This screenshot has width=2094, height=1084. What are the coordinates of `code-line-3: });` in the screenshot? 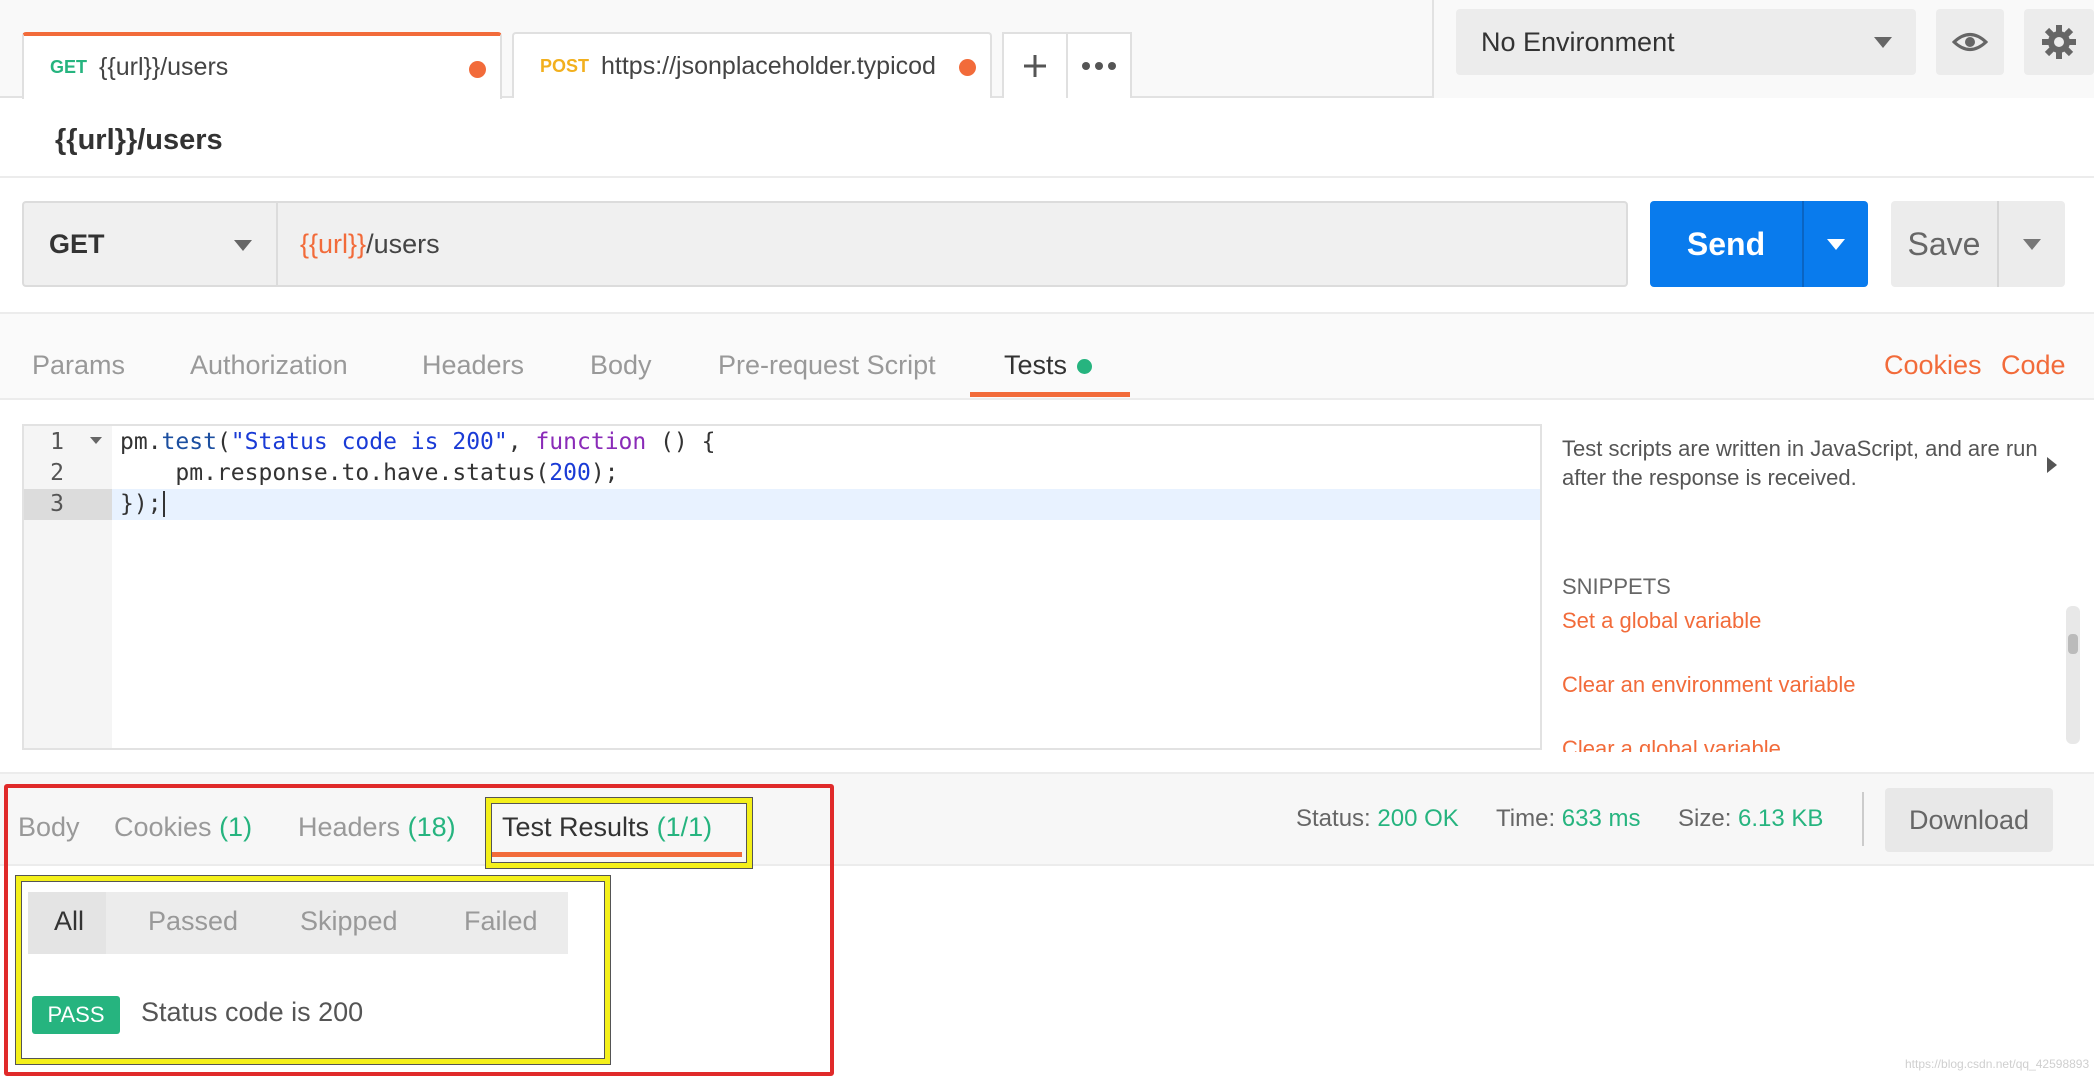 It's located at (142, 504).